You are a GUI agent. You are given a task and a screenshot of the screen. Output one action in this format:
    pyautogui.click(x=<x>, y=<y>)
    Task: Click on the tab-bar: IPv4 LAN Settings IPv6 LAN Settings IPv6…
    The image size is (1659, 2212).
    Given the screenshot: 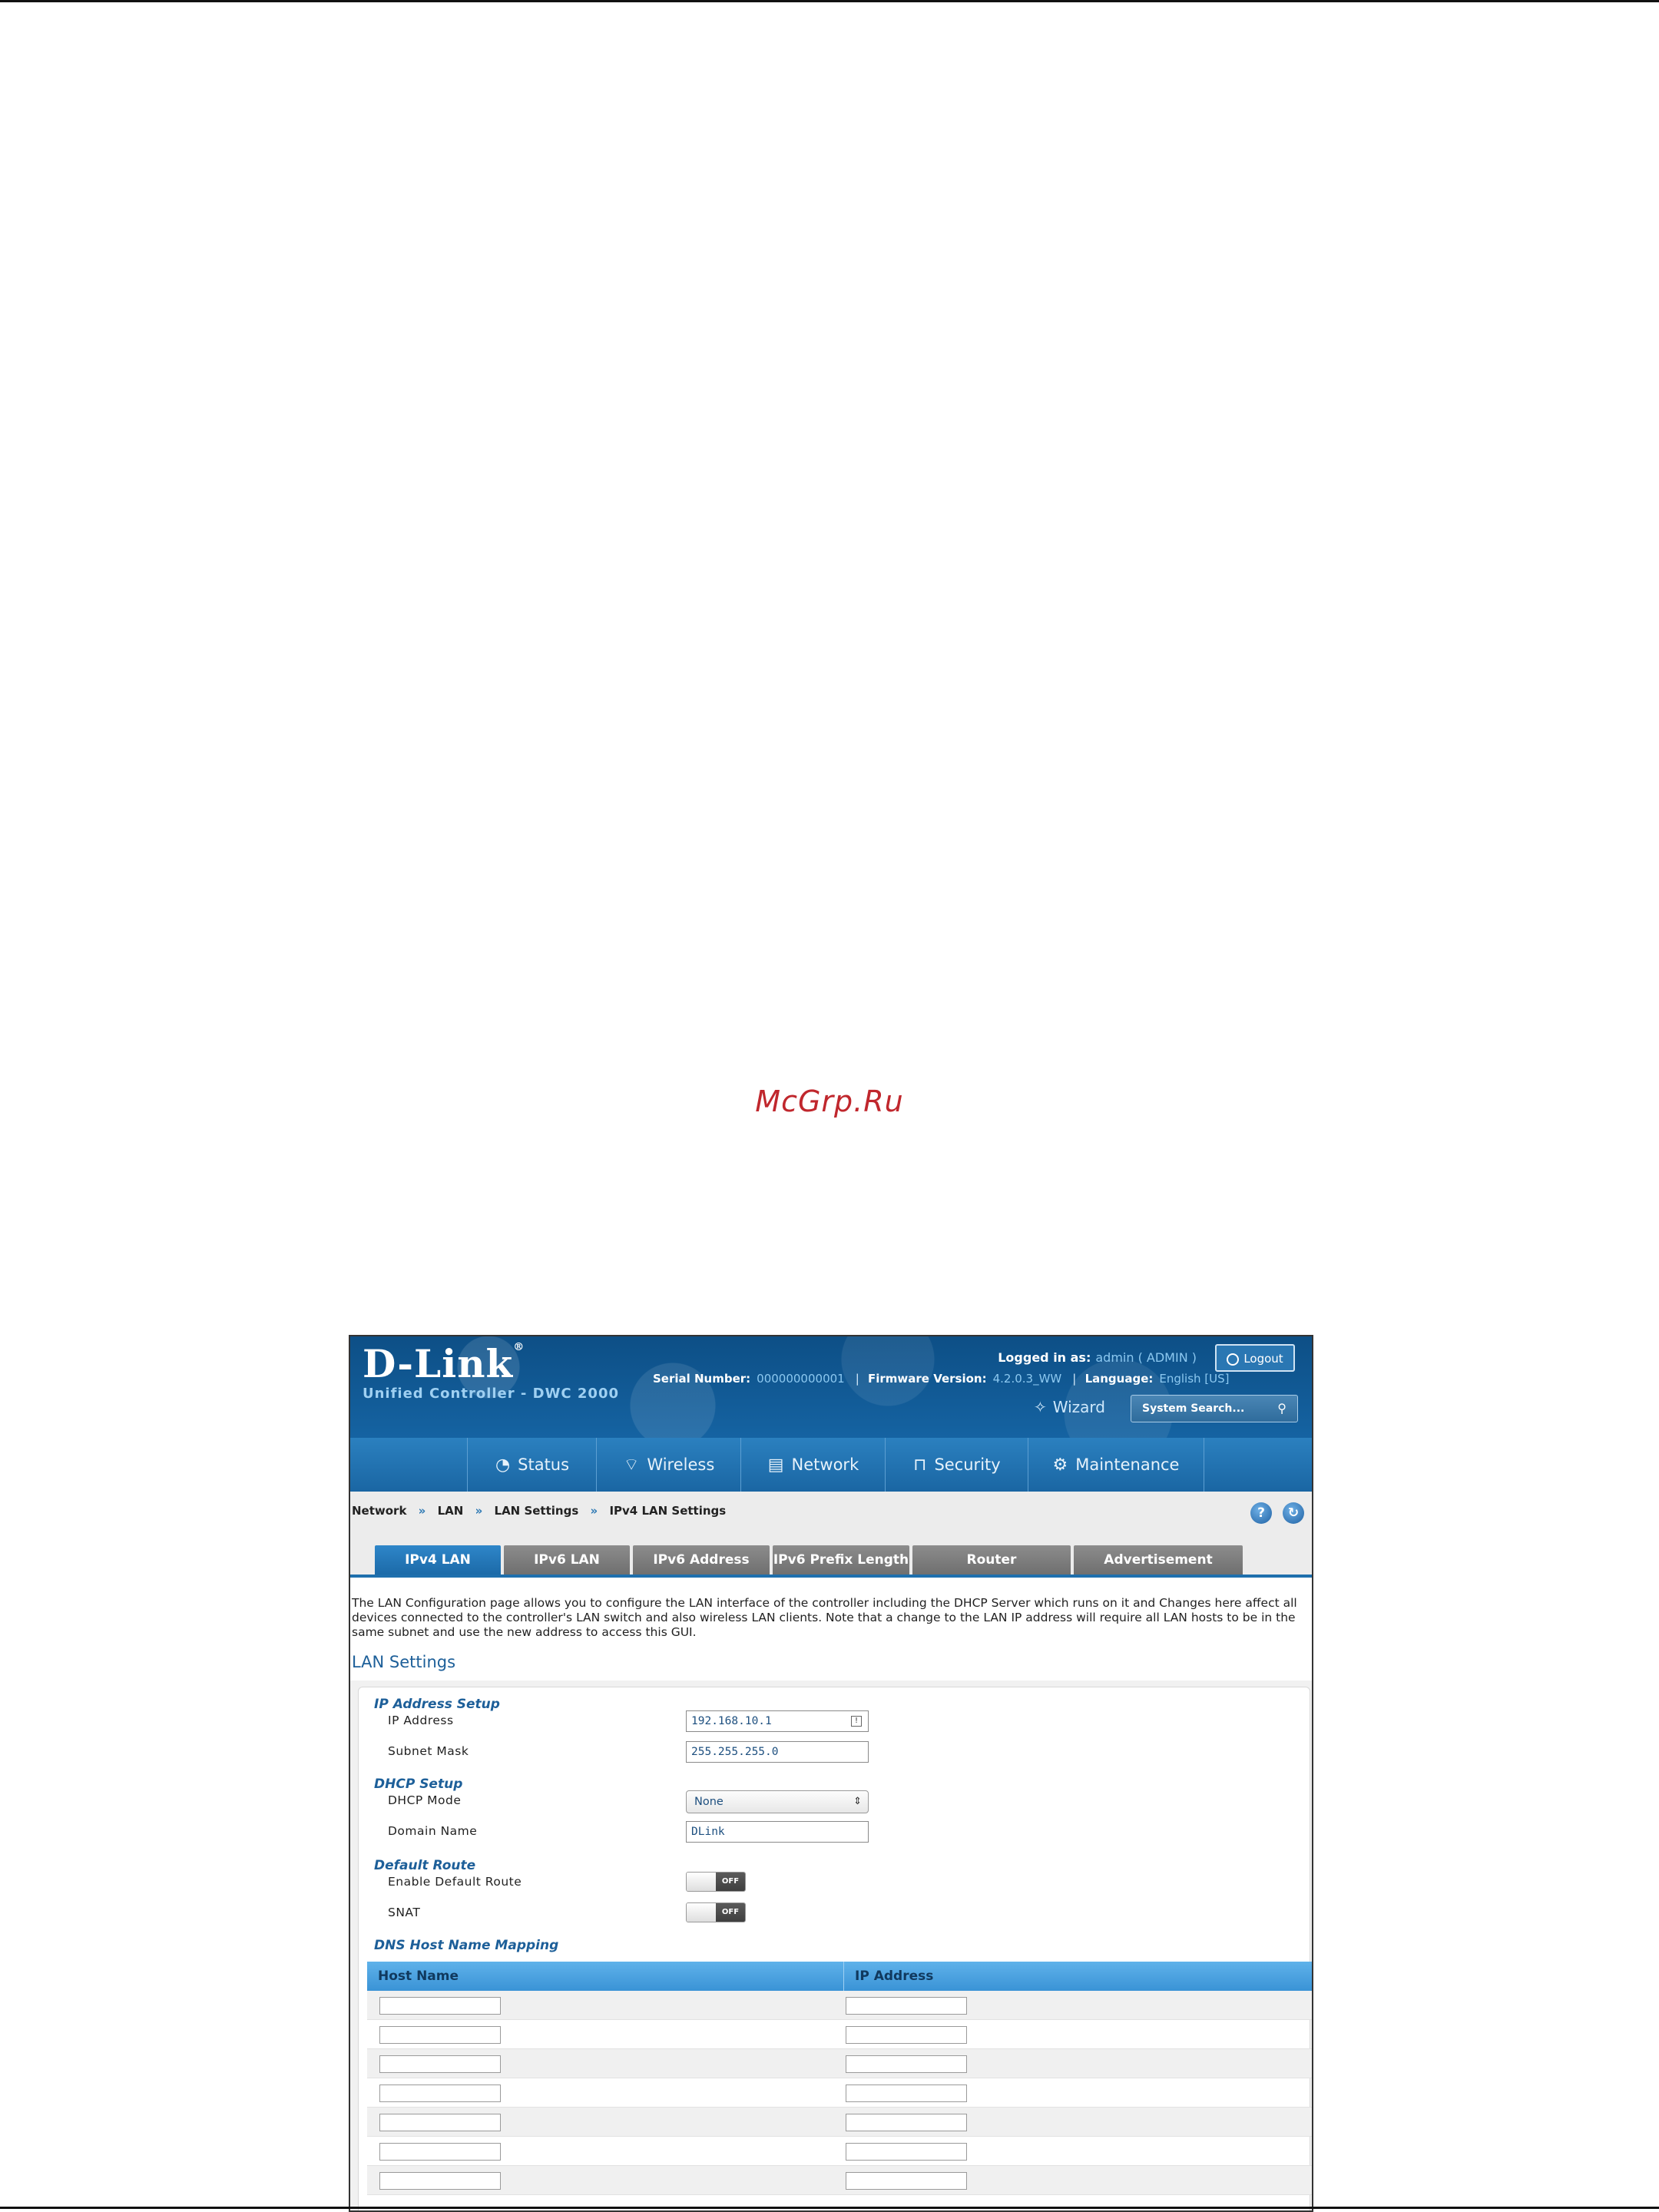 What is the action you would take?
    pyautogui.click(x=831, y=1566)
    